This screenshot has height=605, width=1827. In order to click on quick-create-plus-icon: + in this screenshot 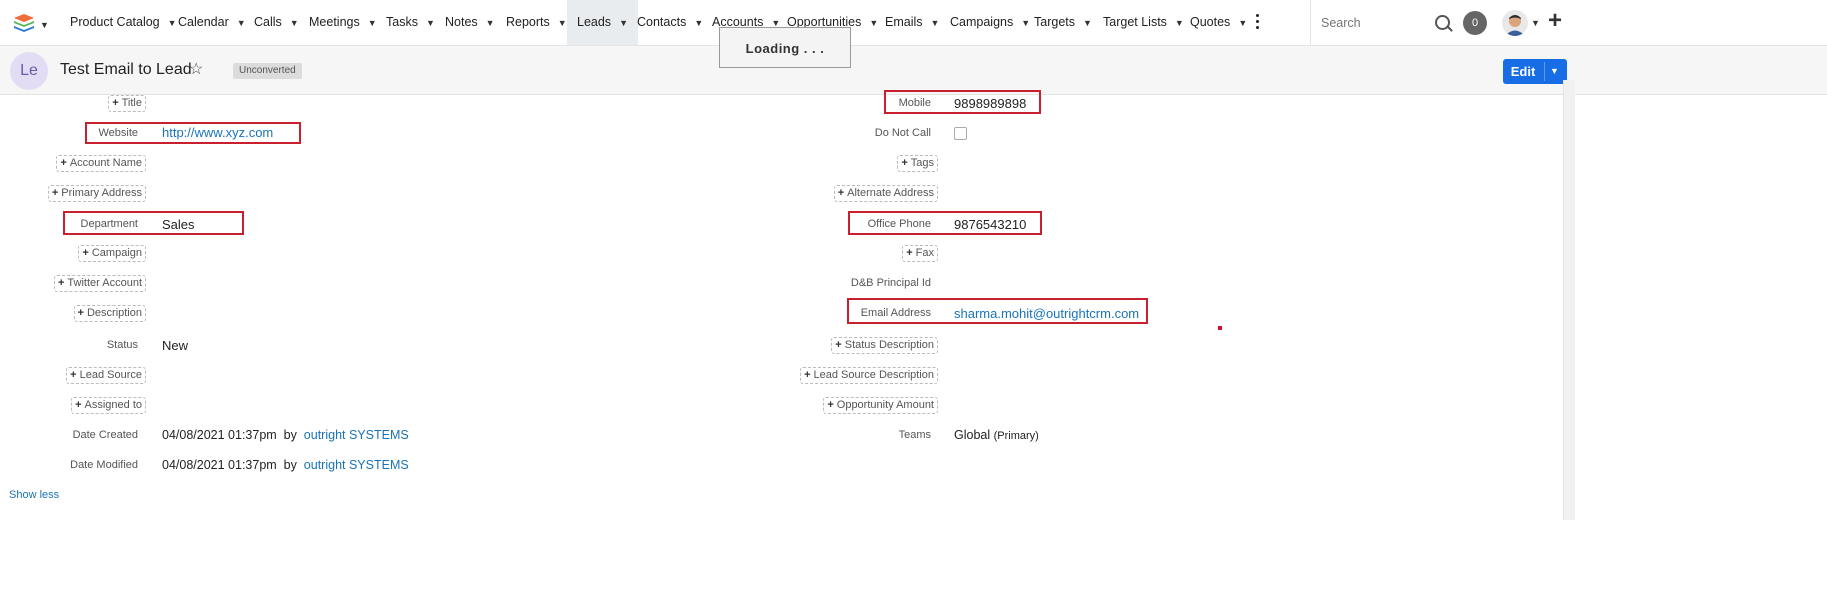, I will do `click(1555, 21)`.